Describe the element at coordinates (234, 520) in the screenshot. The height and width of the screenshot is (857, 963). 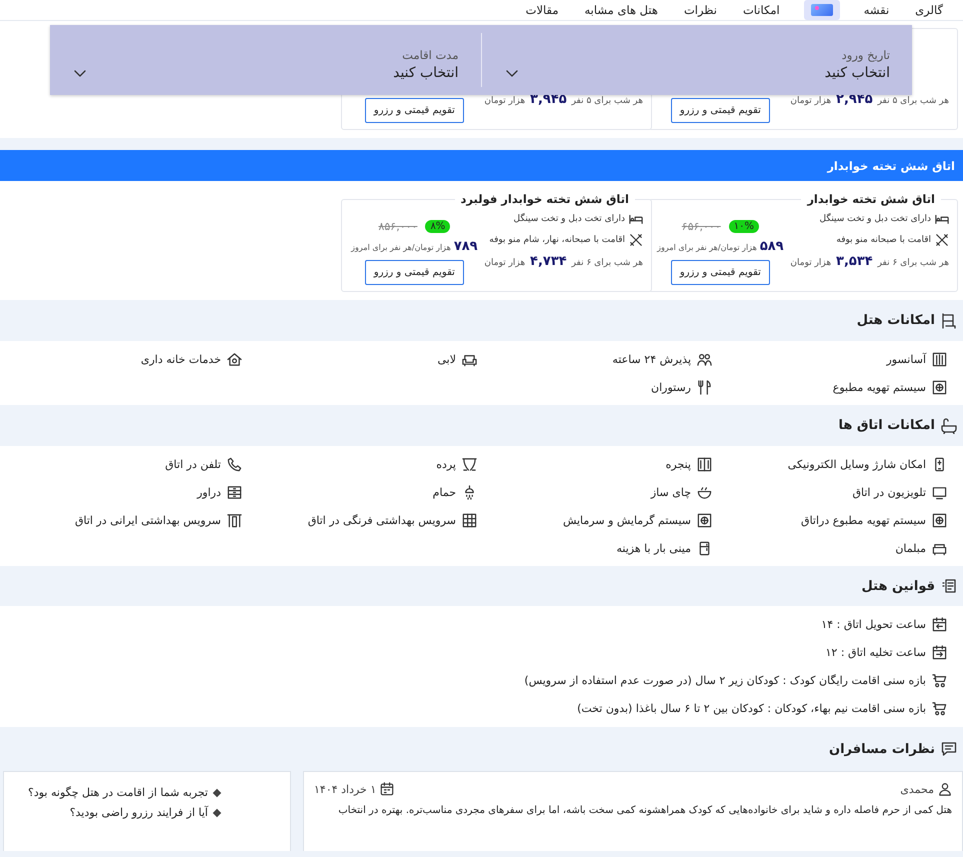
I see `doorway-icon` at that location.